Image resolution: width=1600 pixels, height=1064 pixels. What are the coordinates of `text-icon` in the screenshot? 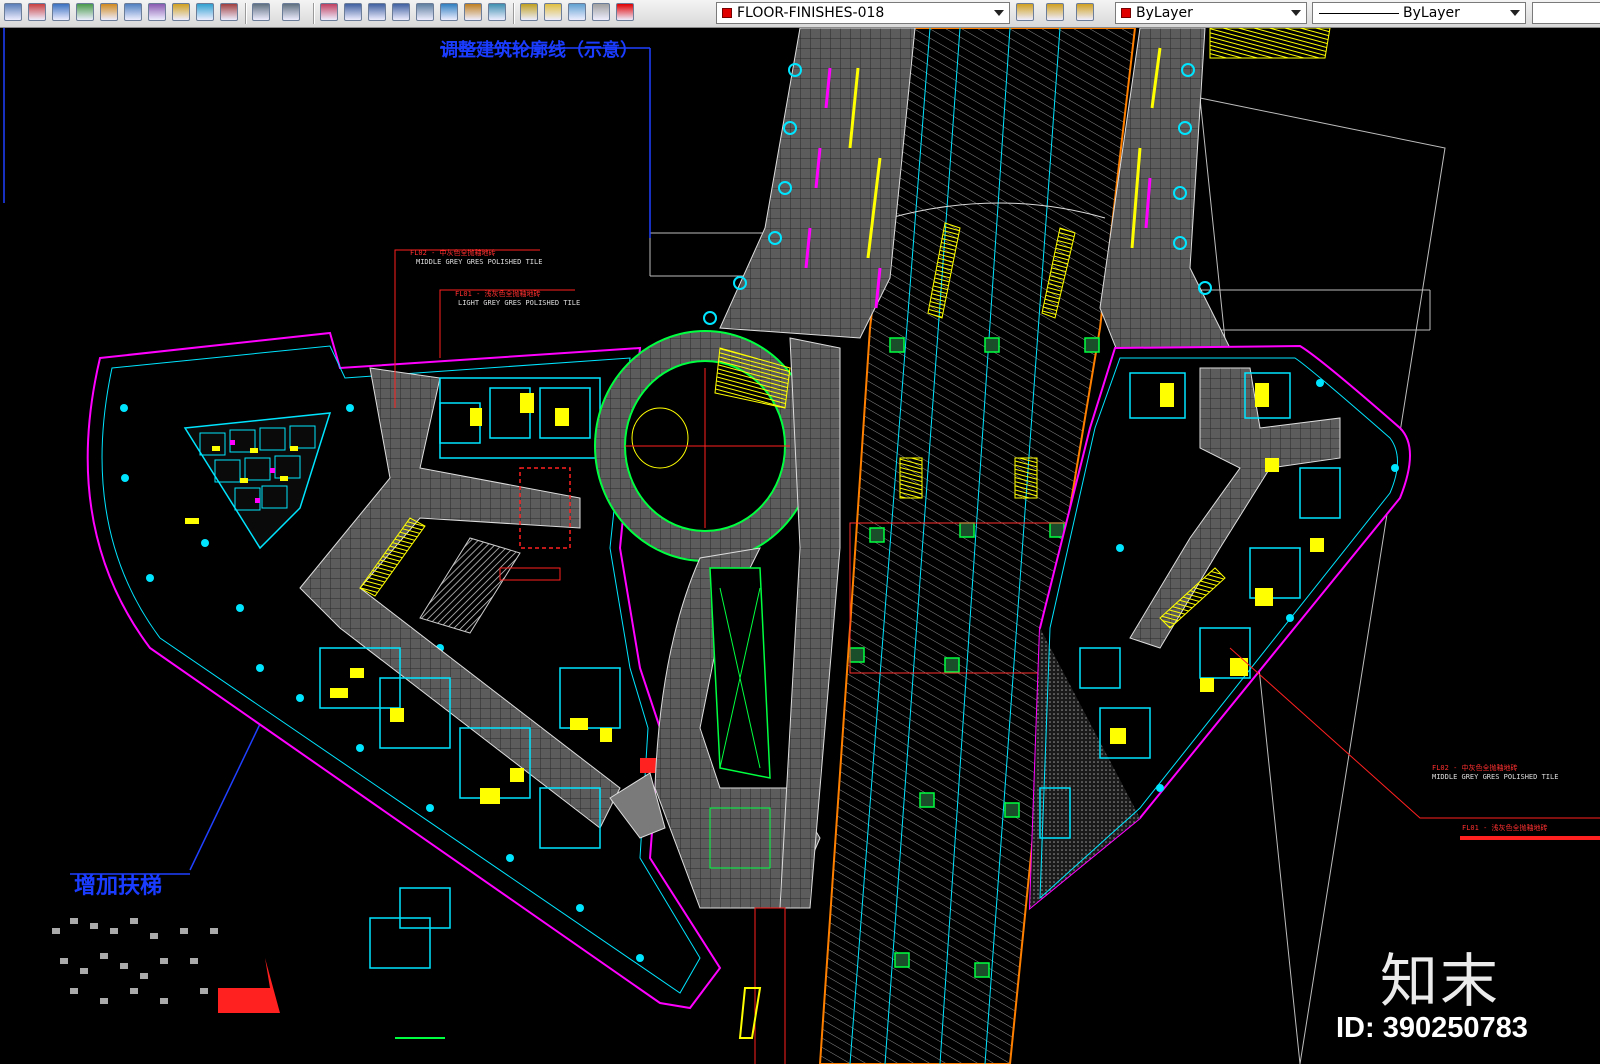 It's located at (181, 12).